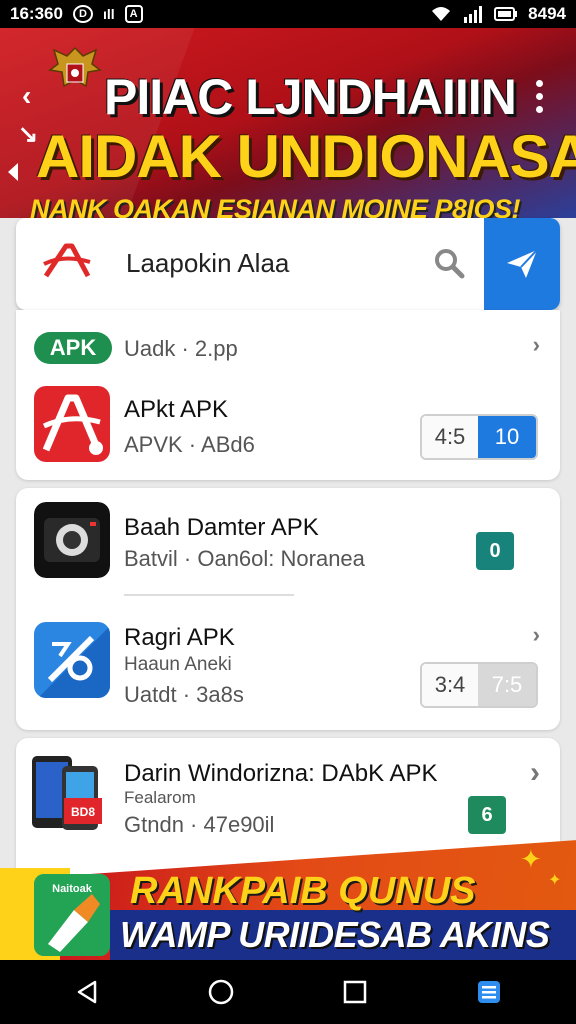 The image size is (576, 1024). Describe the element at coordinates (507, 437) in the screenshot. I see `pill-right-value: 10` at that location.